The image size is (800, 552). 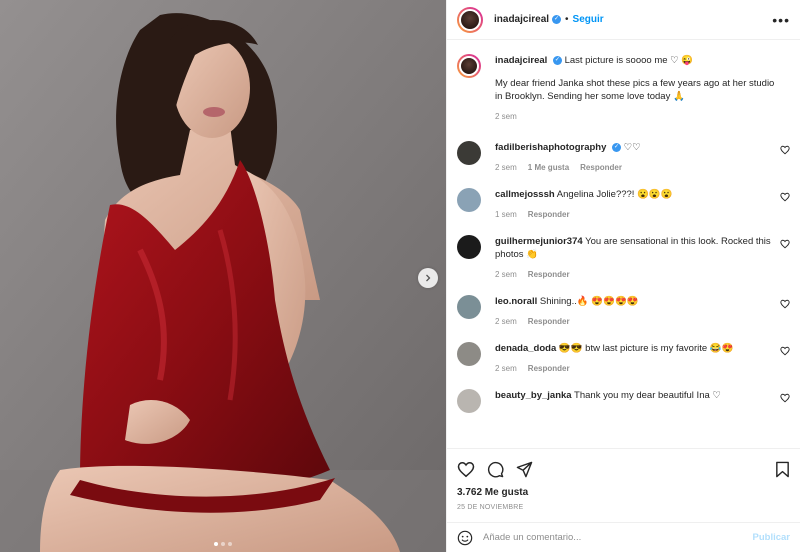 What do you see at coordinates (506, 116) in the screenshot?
I see `caption-time: 2 sem` at bounding box center [506, 116].